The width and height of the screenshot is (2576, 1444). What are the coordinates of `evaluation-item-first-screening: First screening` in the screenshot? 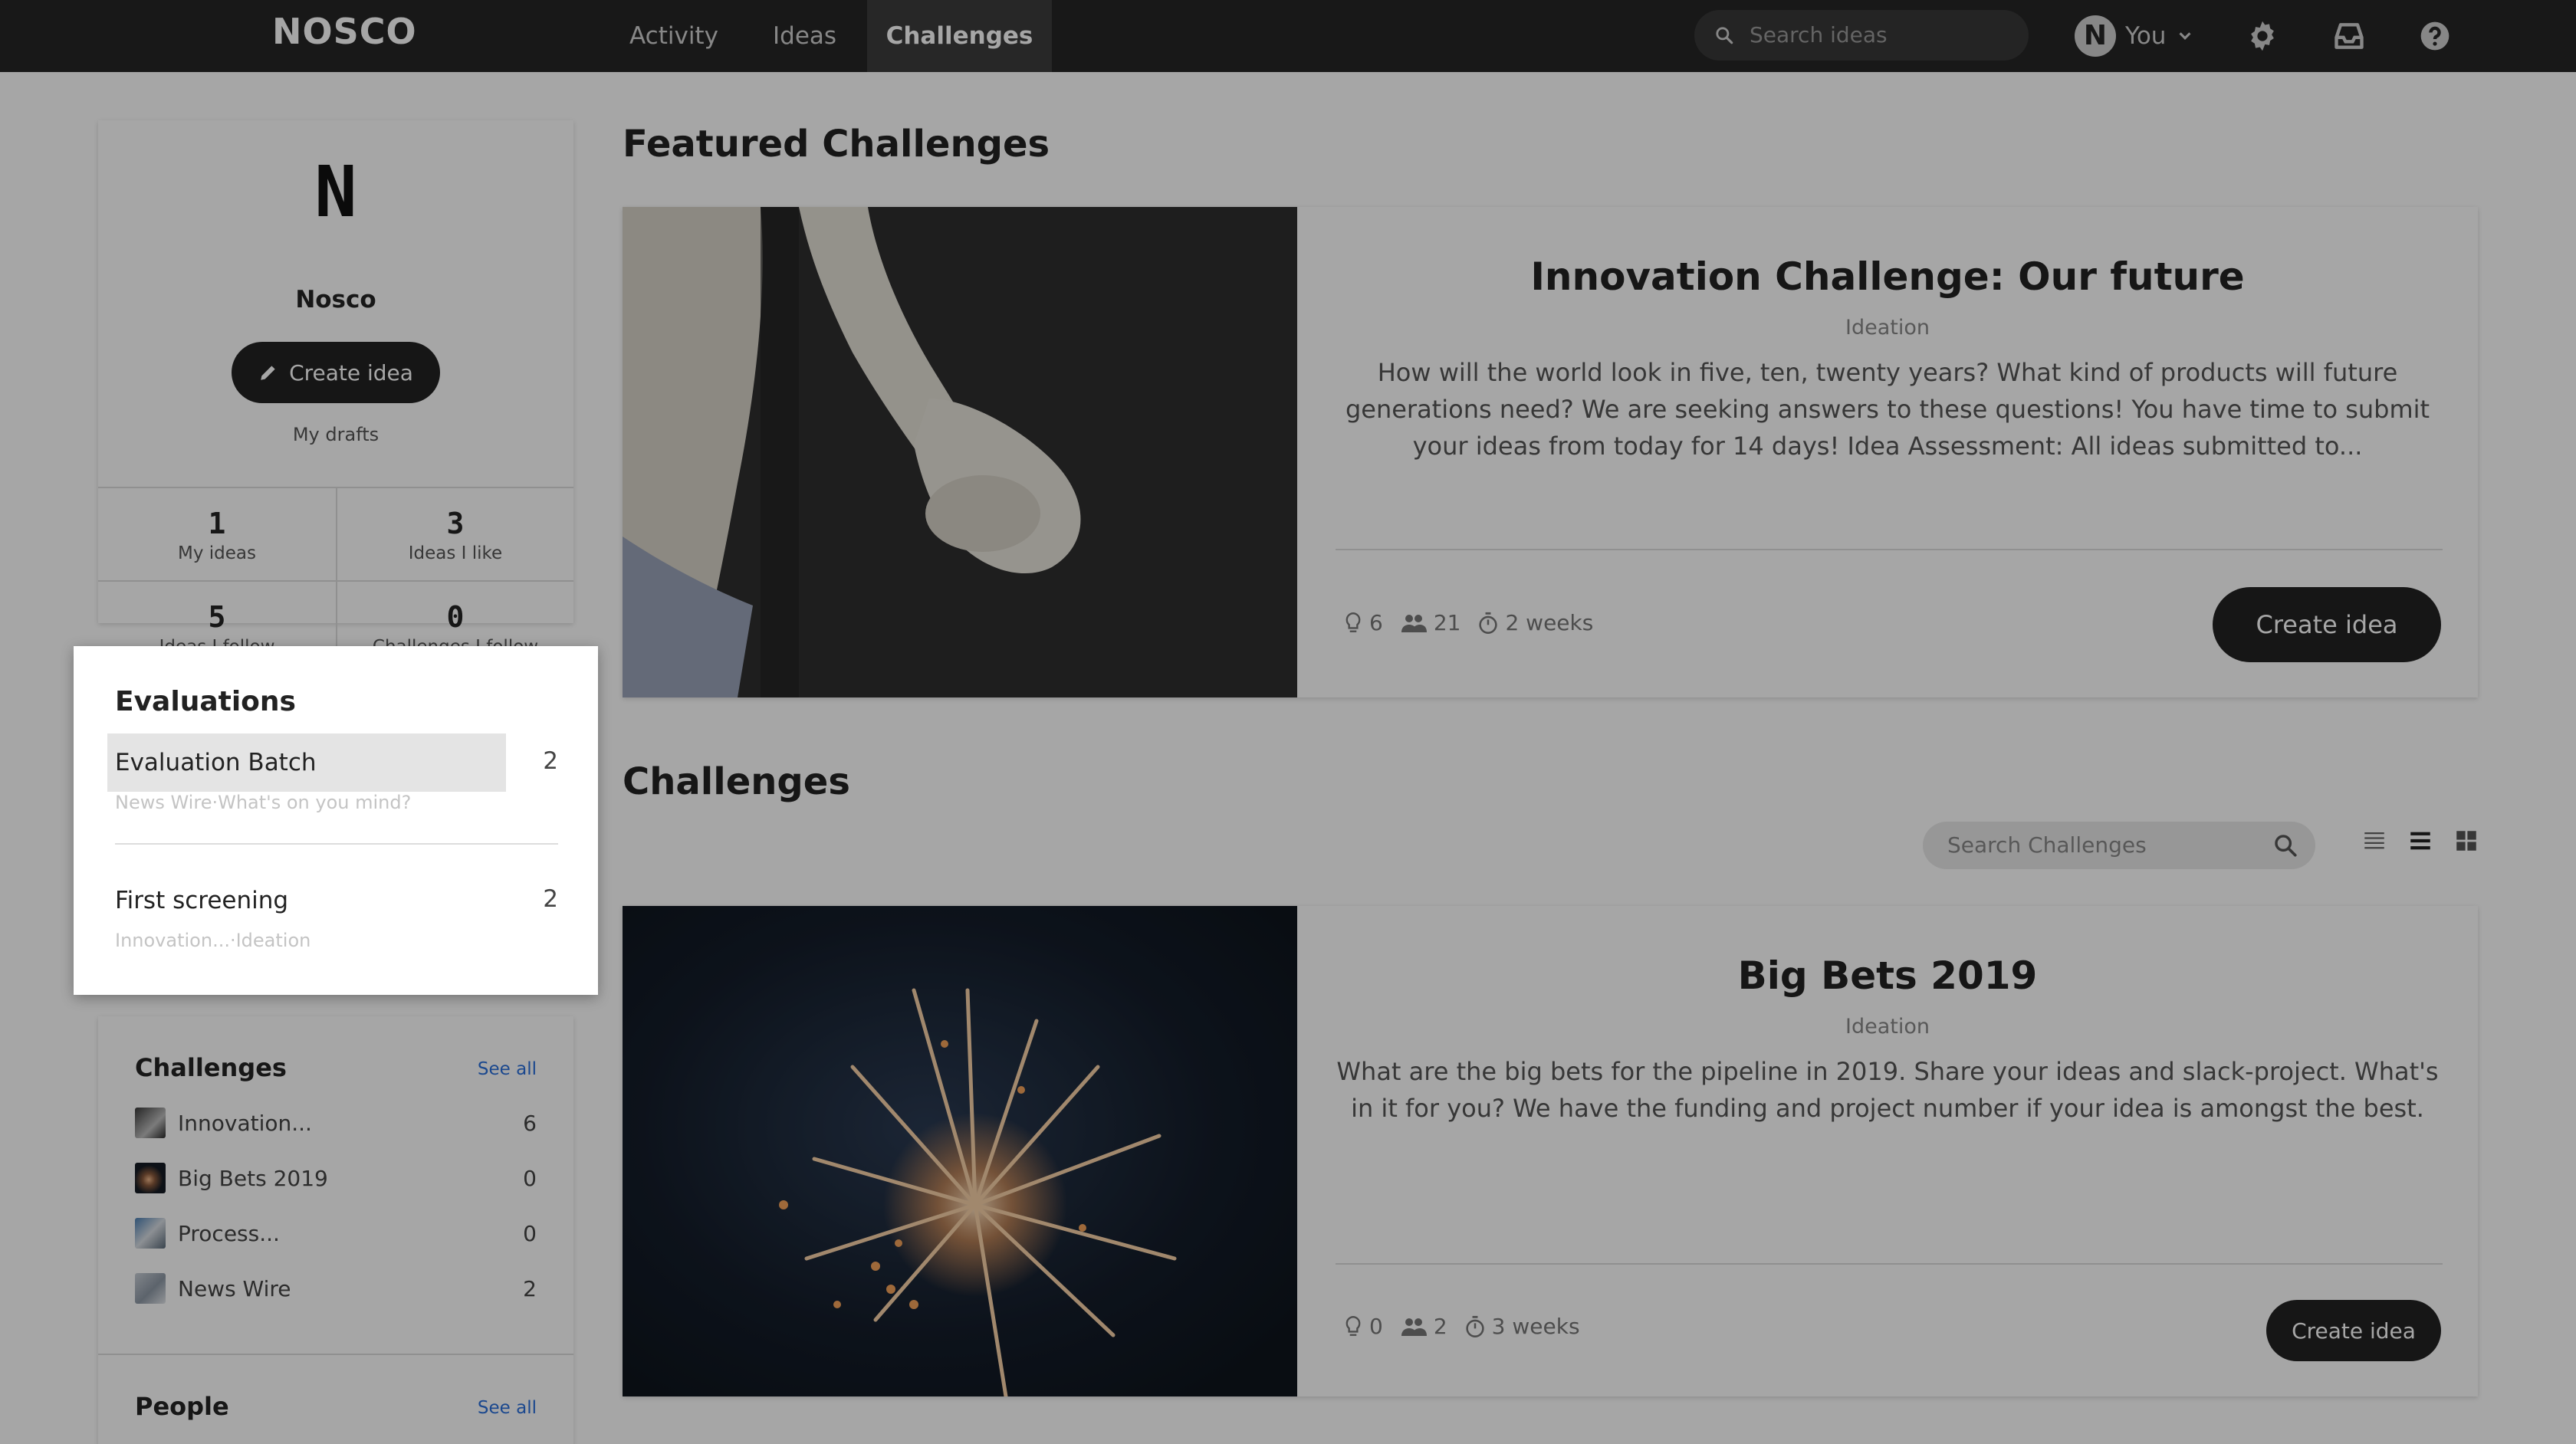 It's located at (307, 901).